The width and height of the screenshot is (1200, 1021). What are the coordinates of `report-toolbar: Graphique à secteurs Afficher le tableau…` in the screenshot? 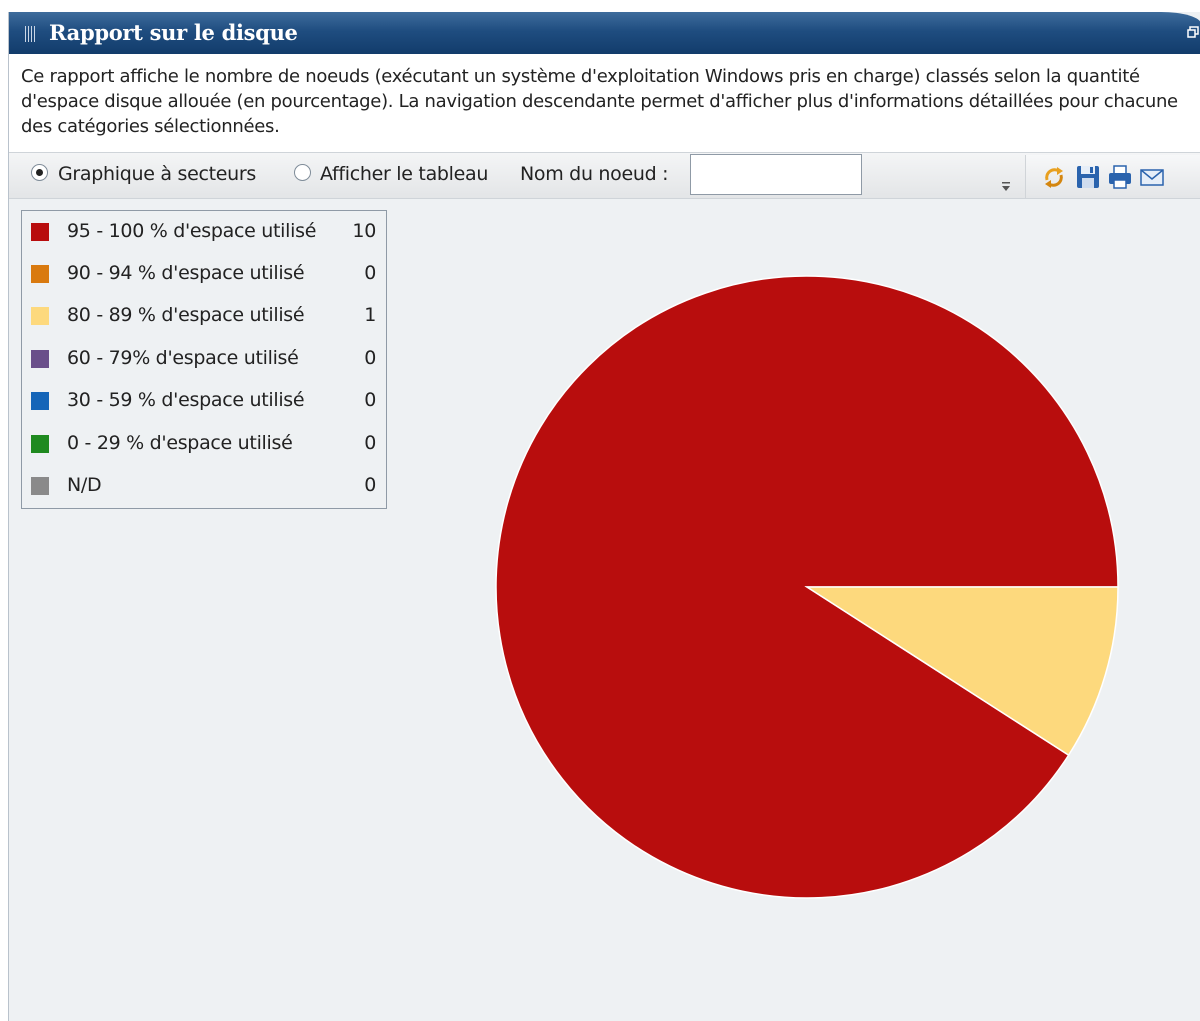 It's located at (604, 175).